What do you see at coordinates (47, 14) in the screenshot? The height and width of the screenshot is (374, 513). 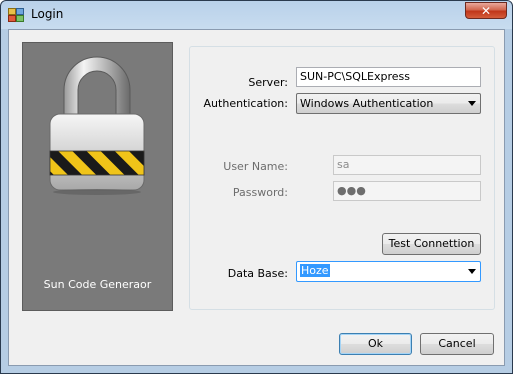 I see `window-title: Login` at bounding box center [47, 14].